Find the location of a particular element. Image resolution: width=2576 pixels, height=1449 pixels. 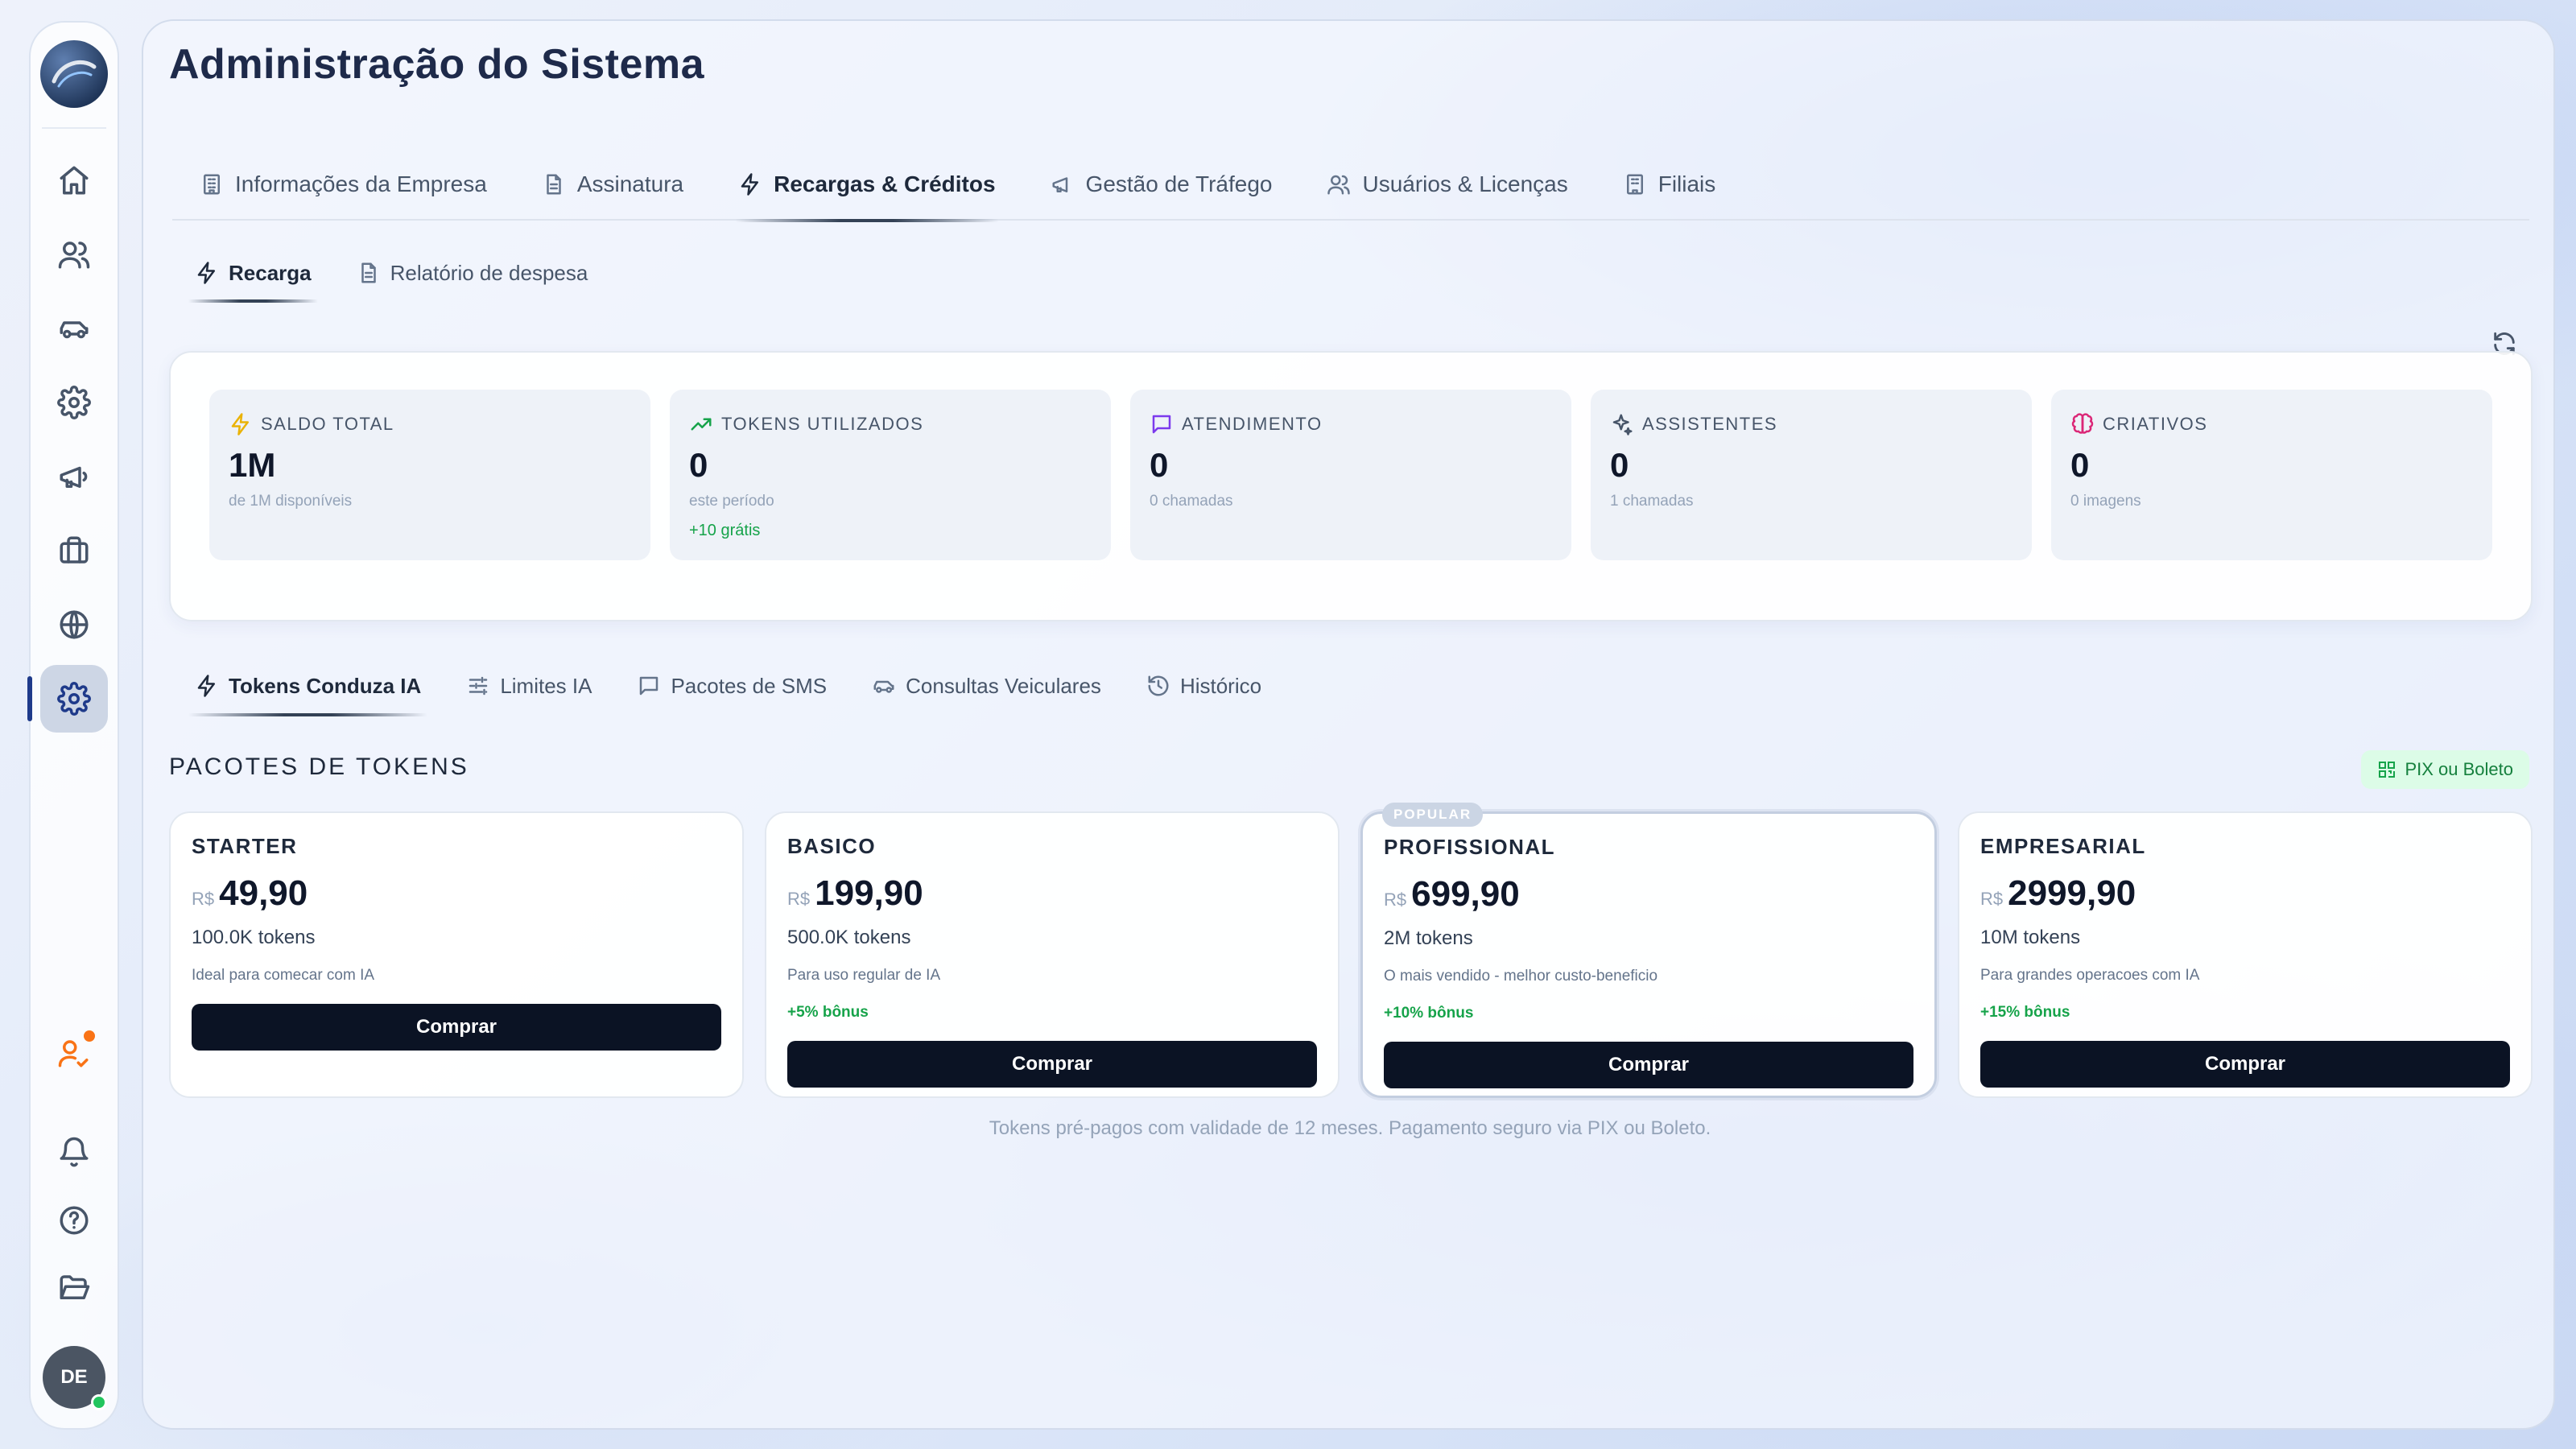

app-logo is located at coordinates (74, 74).